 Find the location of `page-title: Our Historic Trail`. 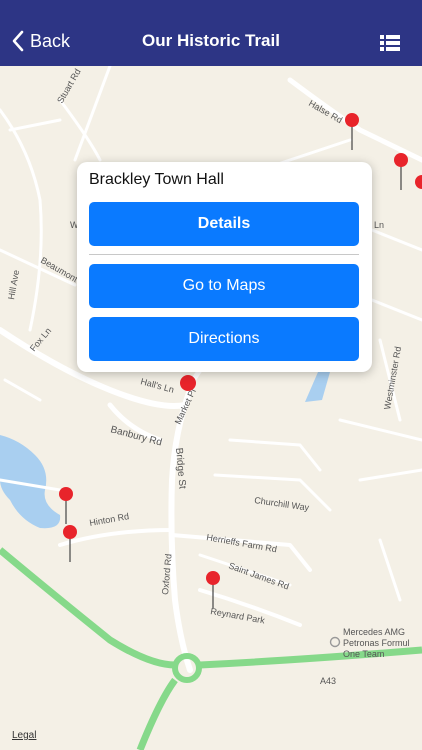

page-title: Our Historic Trail is located at coordinates (211, 40).